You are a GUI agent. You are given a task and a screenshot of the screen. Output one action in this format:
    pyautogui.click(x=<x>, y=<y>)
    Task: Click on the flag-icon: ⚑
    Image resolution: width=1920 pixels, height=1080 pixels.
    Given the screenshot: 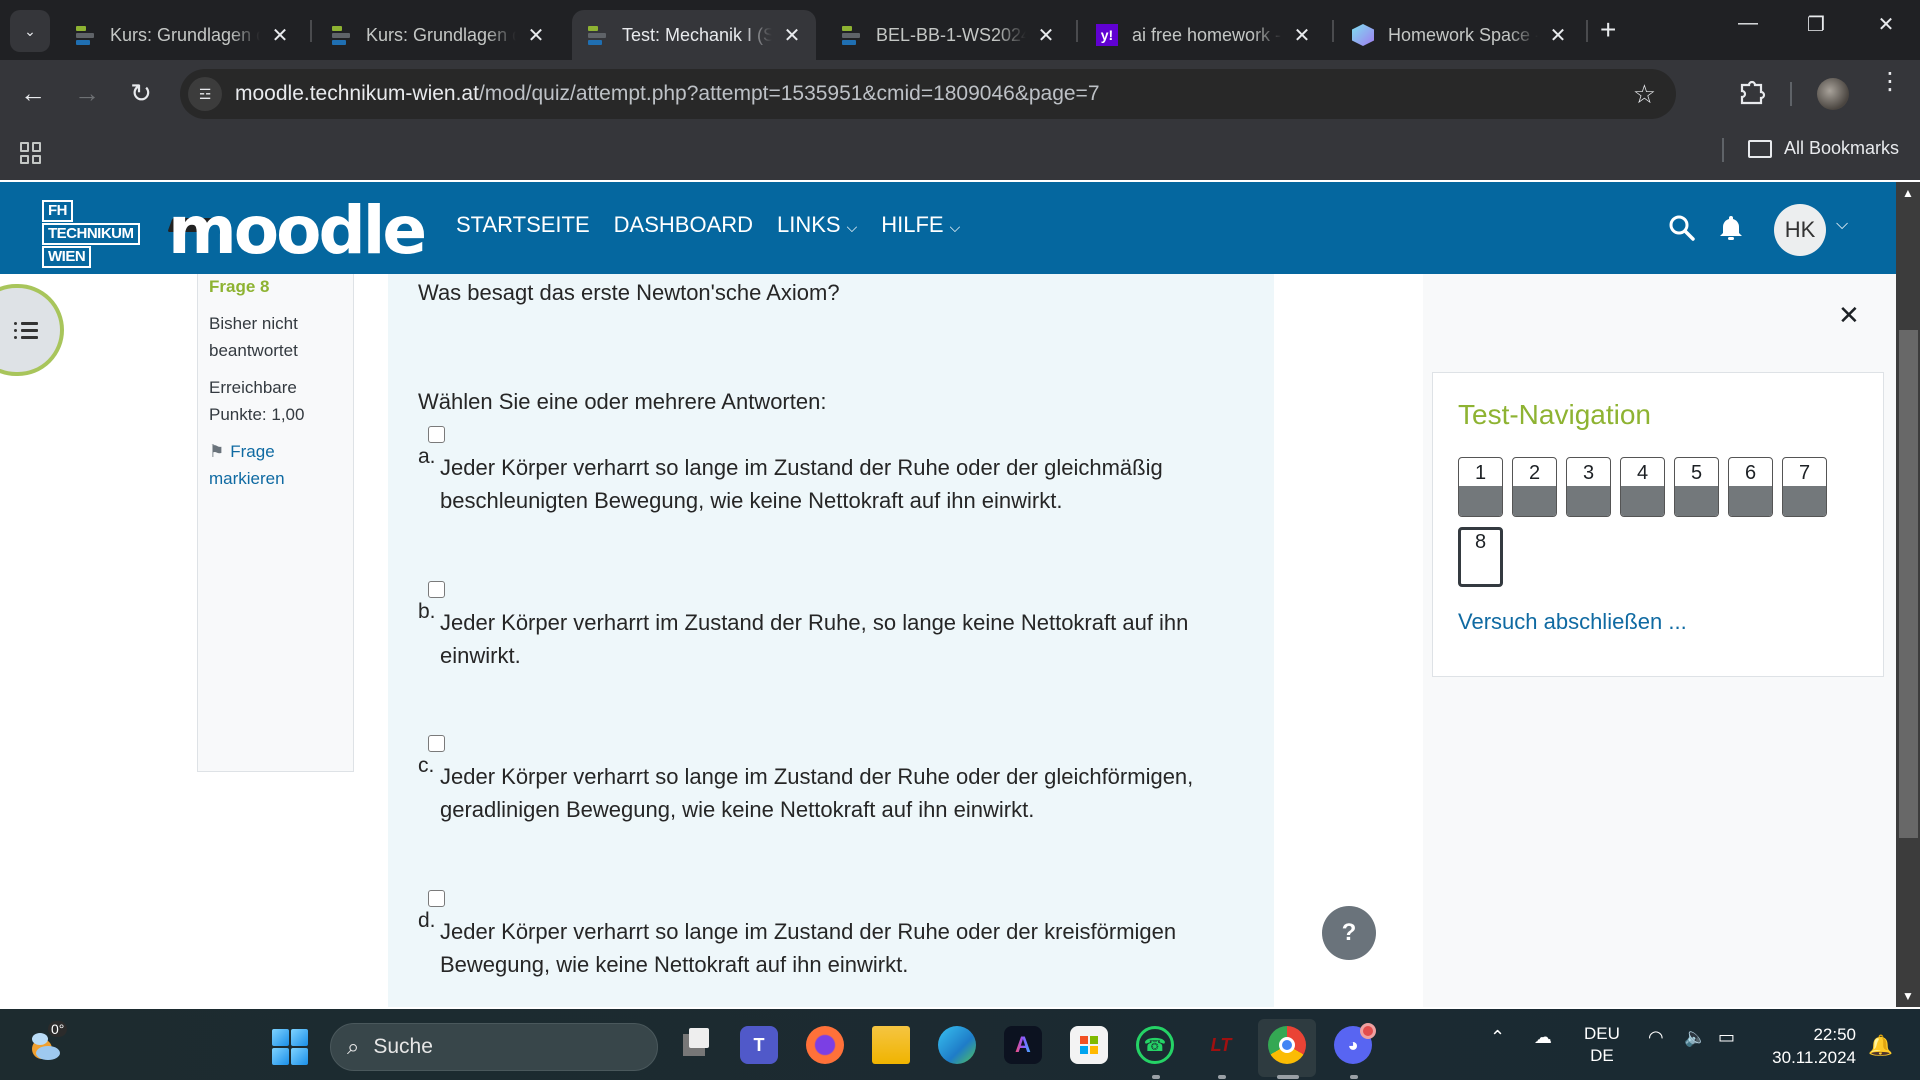 What is the action you would take?
    pyautogui.click(x=217, y=451)
    